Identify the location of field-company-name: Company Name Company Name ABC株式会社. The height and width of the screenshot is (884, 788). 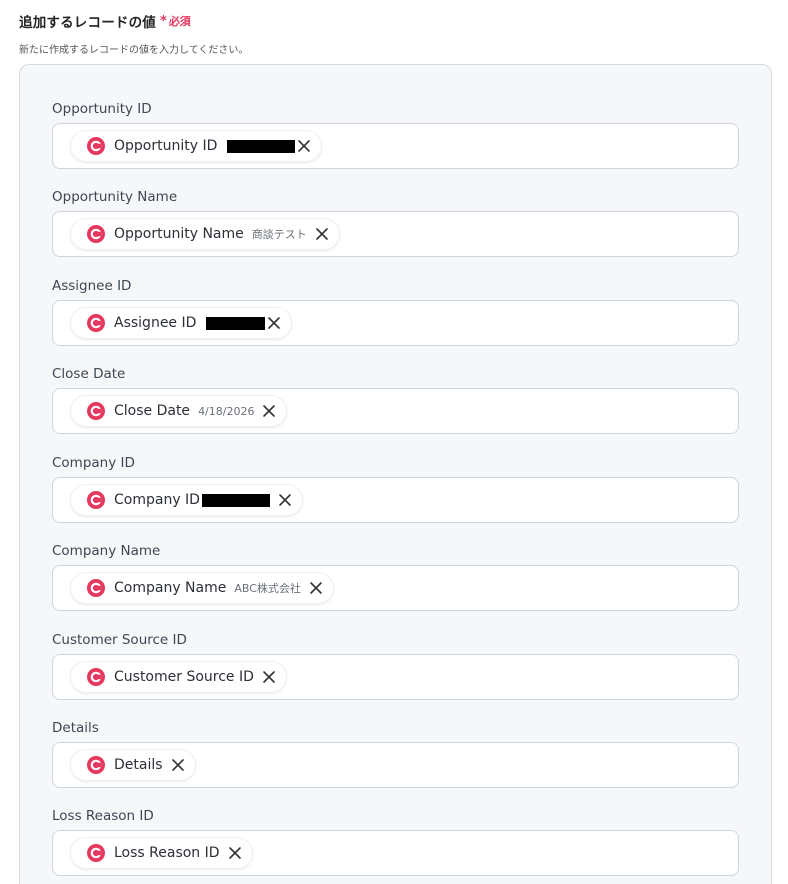
(396, 576).